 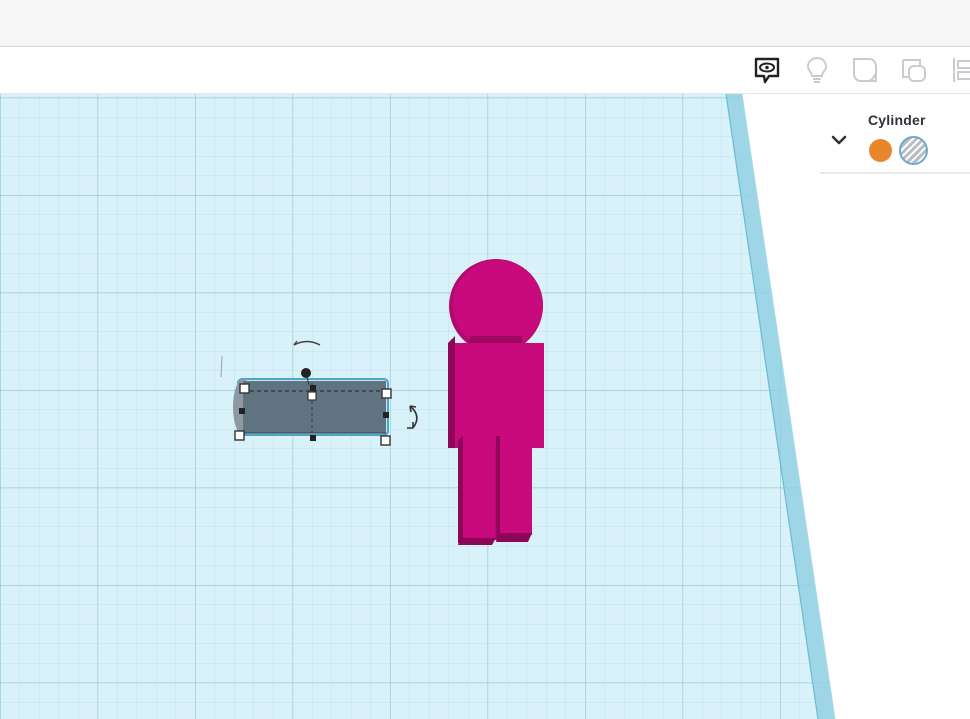 What do you see at coordinates (913, 150) in the screenshot?
I see `hole-swatch` at bounding box center [913, 150].